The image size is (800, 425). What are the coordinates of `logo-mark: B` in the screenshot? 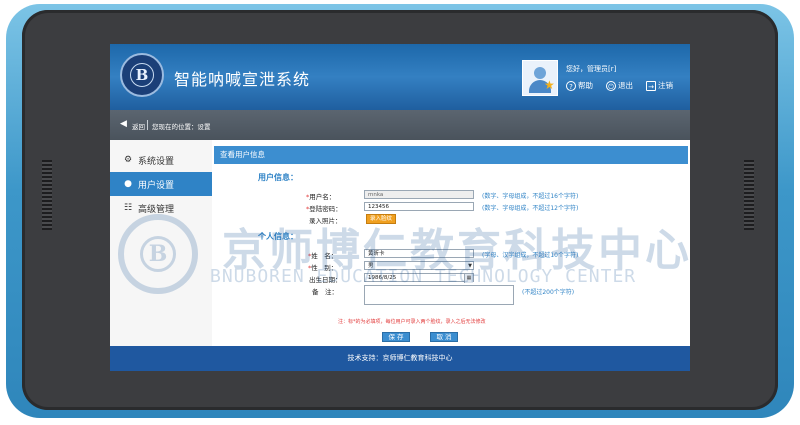 It's located at (142, 75).